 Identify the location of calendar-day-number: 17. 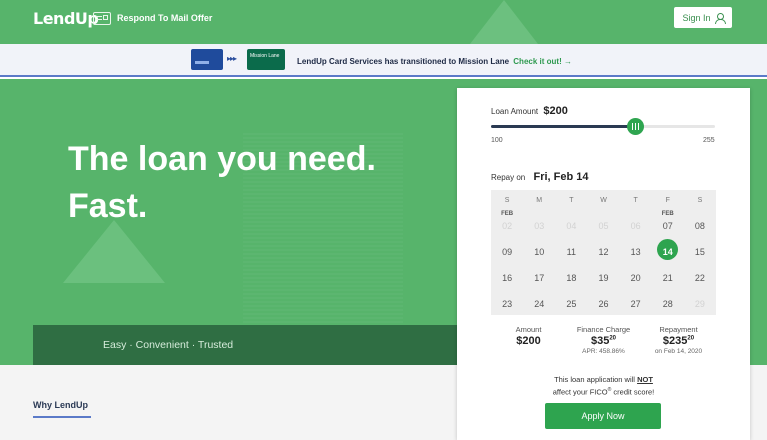
(539, 277).